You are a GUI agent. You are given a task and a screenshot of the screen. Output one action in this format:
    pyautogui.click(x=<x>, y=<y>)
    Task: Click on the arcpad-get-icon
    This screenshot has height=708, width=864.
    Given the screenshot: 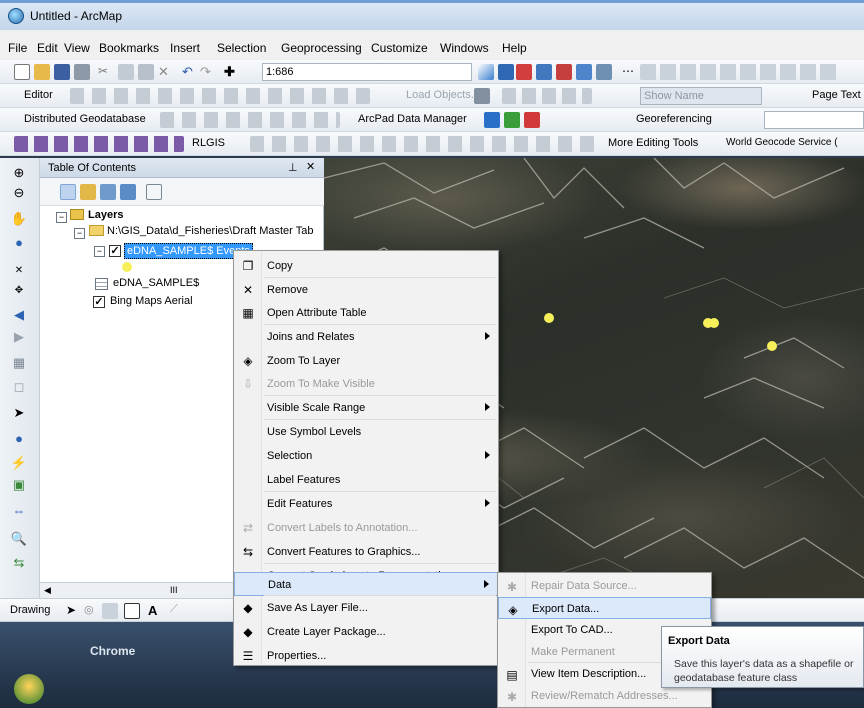 What is the action you would take?
    pyautogui.click(x=492, y=120)
    